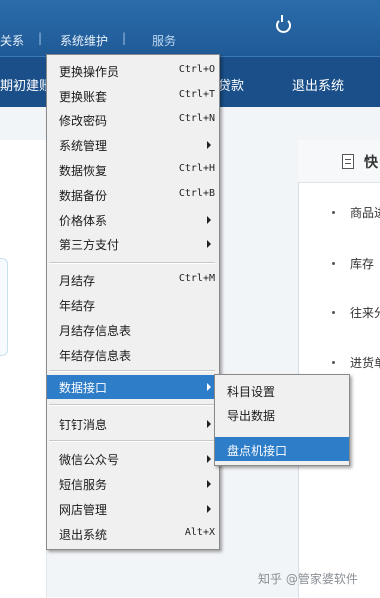  I want to click on quick-link-transactions: 往来分, so click(365, 312).